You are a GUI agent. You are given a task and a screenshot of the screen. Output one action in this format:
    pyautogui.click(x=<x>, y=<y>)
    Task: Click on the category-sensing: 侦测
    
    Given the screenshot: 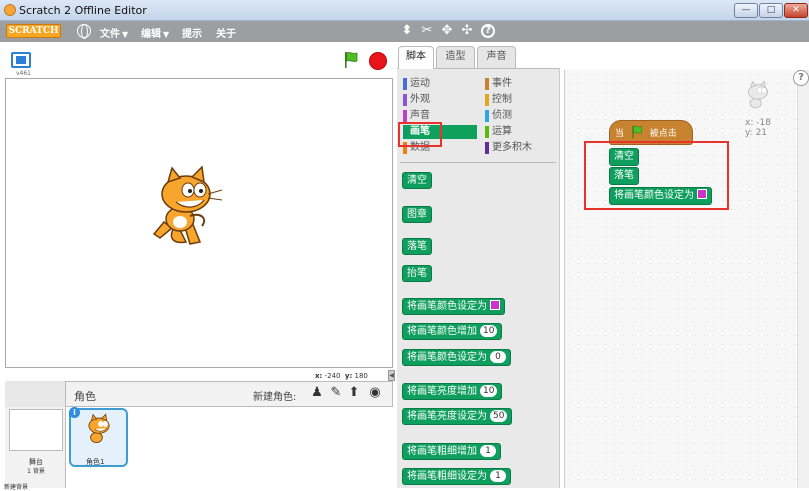 What is the action you would take?
    pyautogui.click(x=515, y=116)
    